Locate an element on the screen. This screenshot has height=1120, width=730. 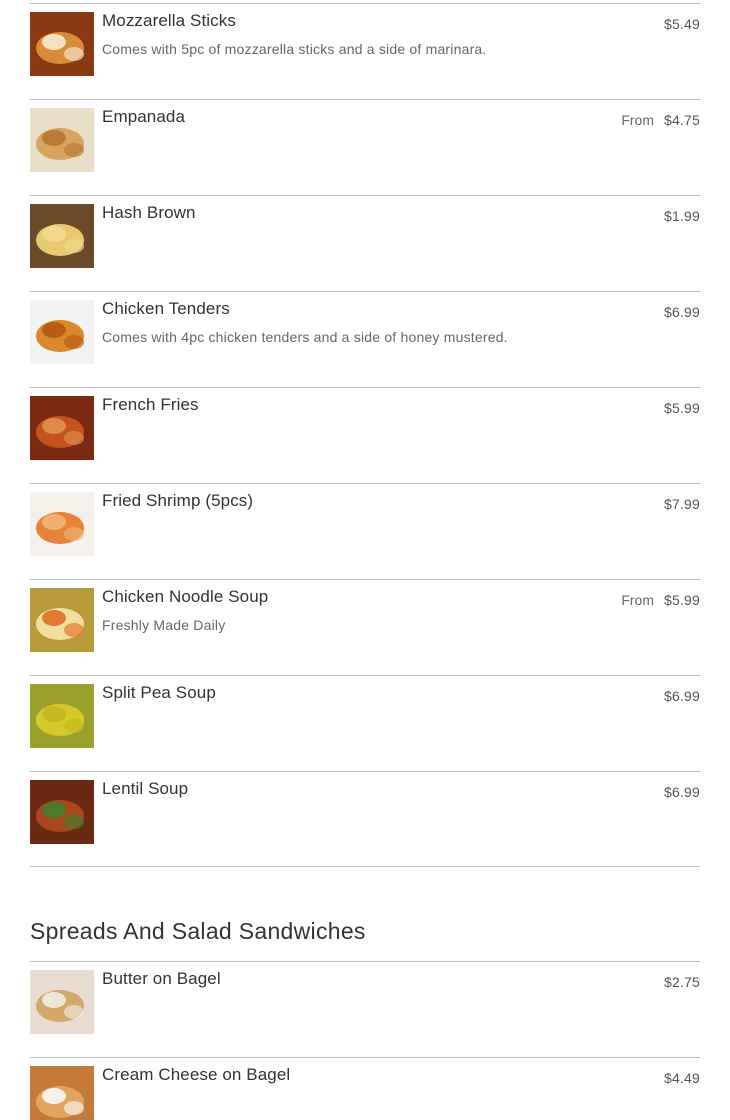
item-name: Split Pea Soup is located at coordinates (159, 693).